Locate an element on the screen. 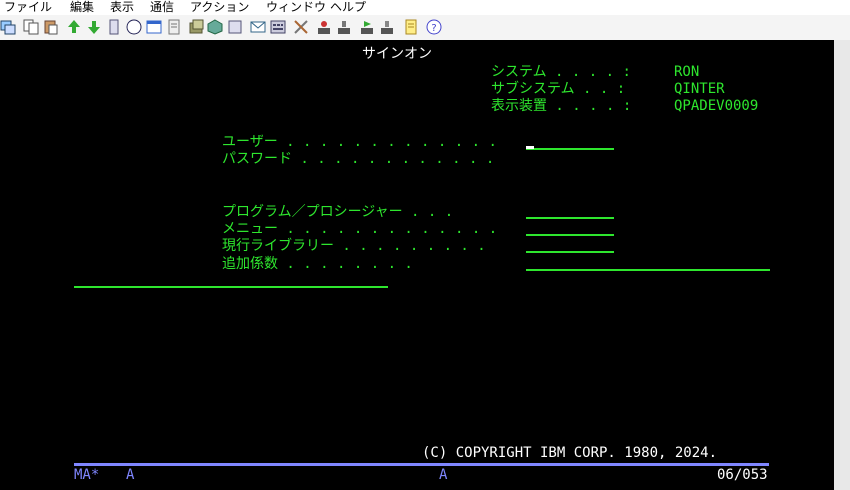 The image size is (850, 490). notes-icon is located at coordinates (411, 27).